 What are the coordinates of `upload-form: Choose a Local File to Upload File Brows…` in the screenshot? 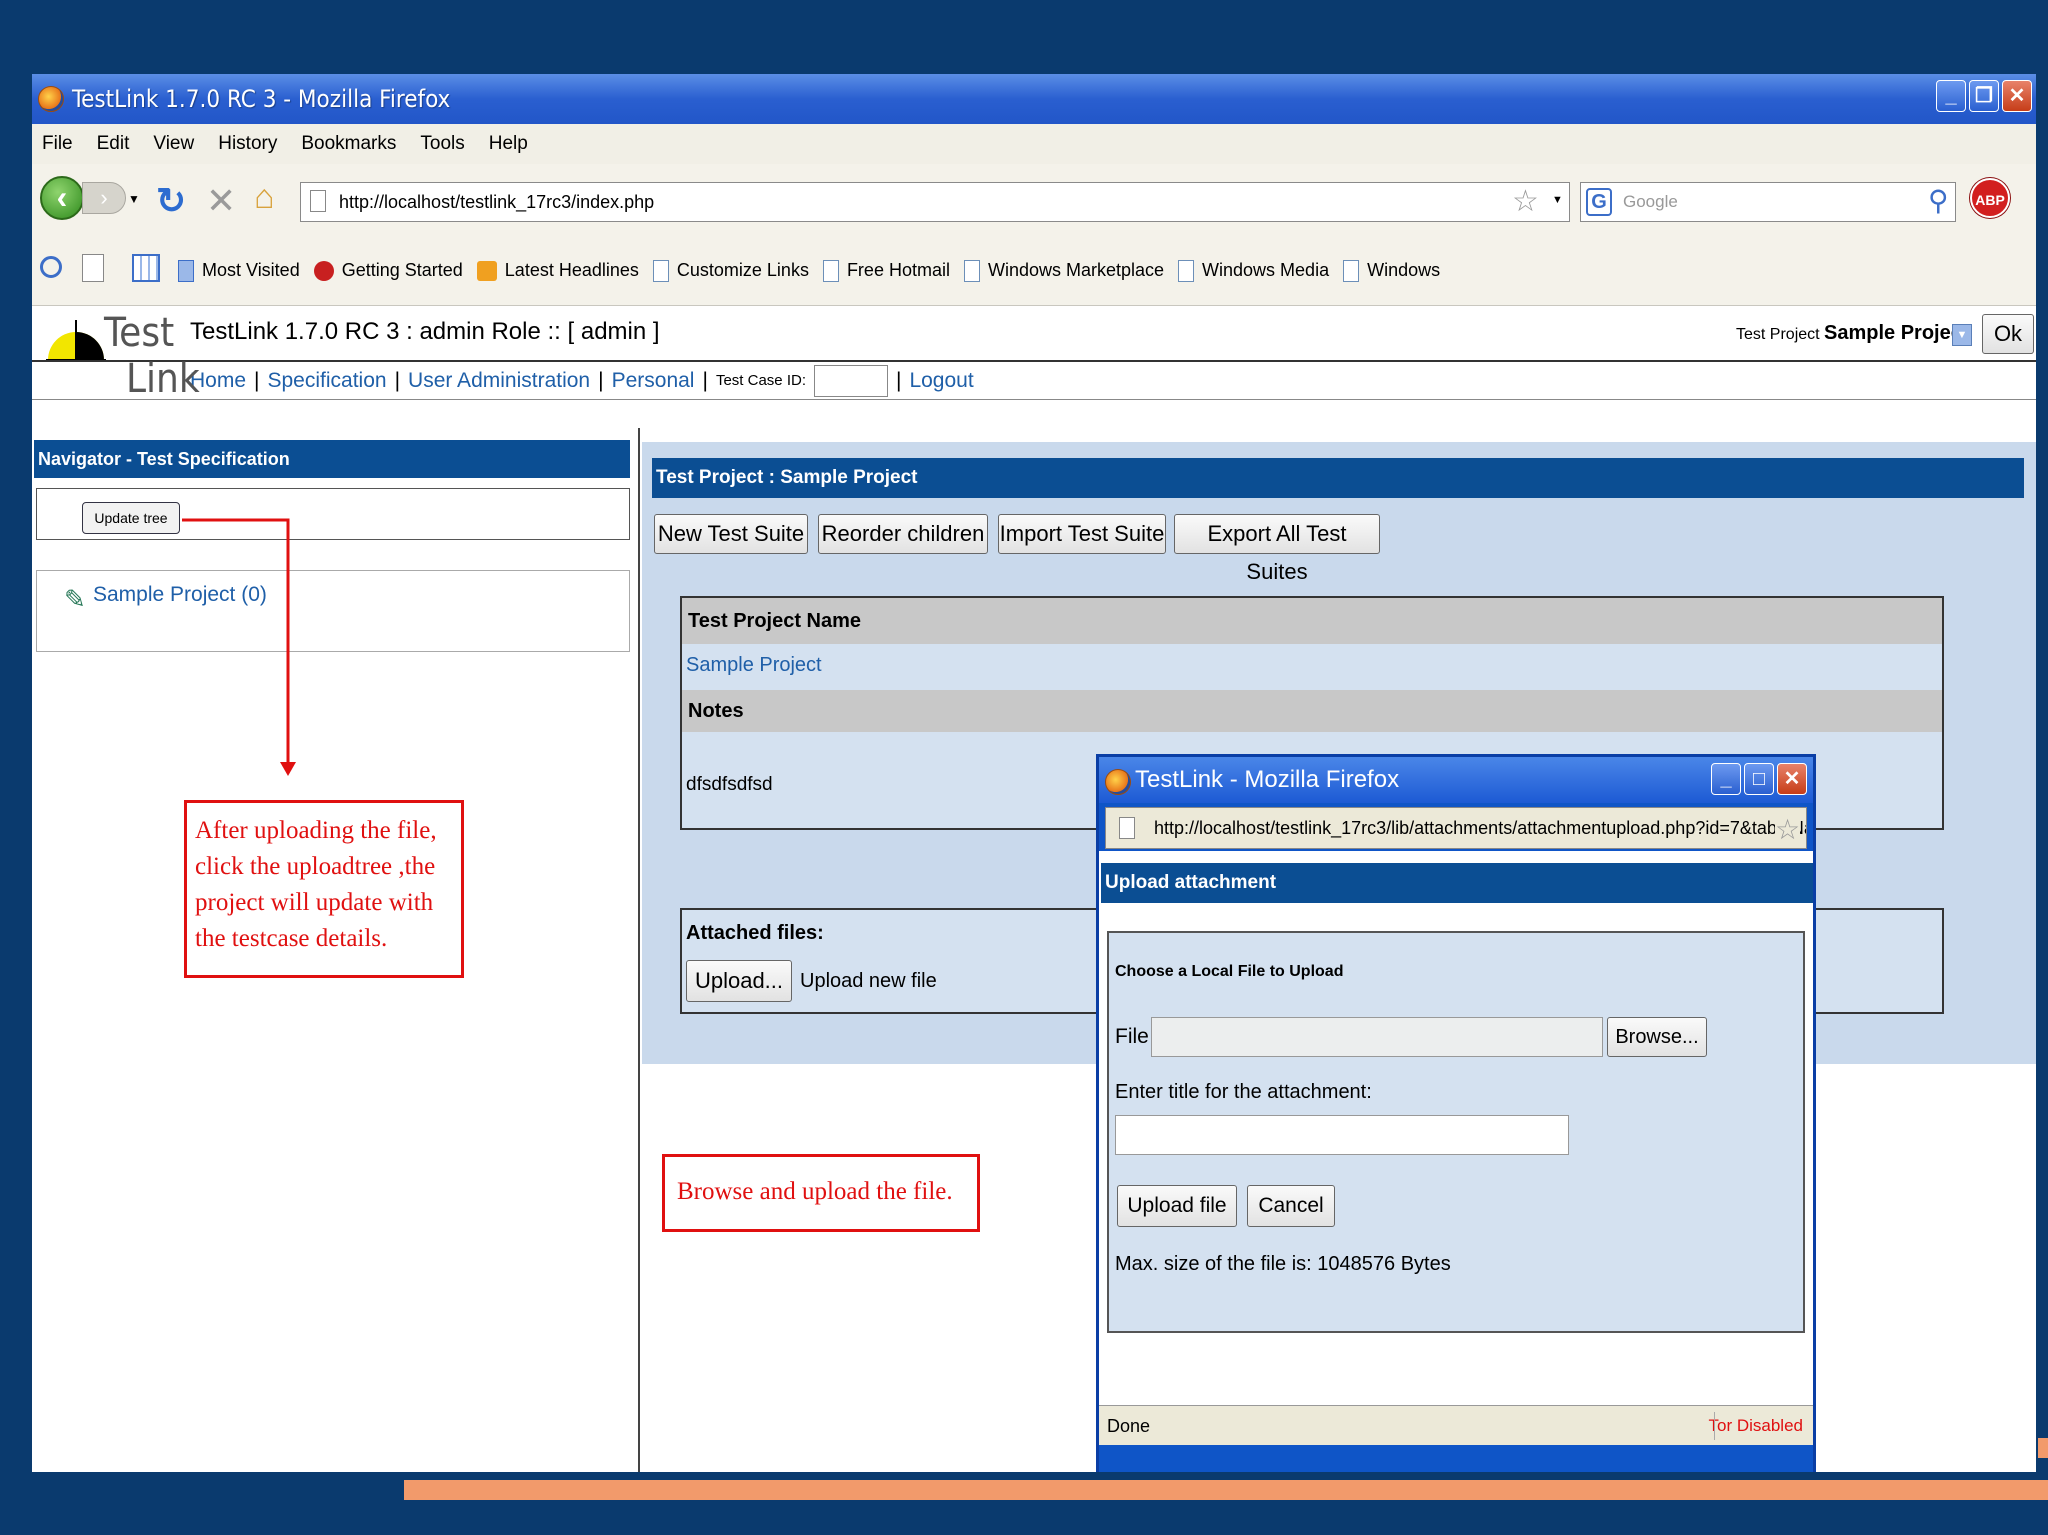 It's located at (1456, 1132).